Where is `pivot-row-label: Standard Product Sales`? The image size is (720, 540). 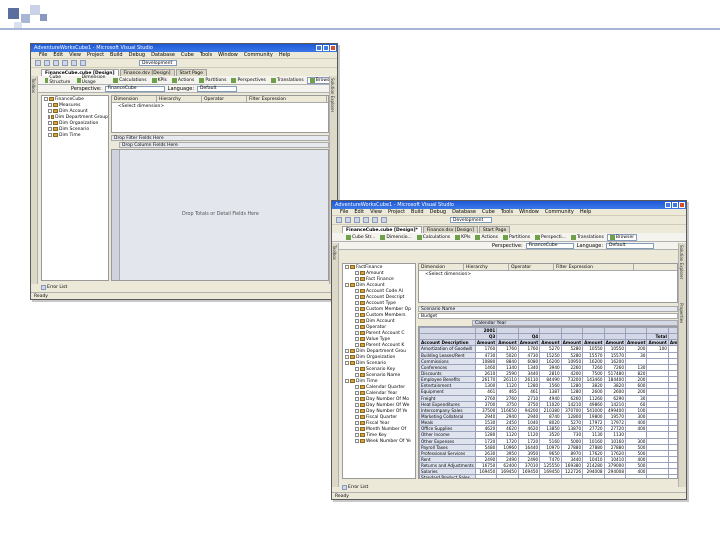 pivot-row-label: Standard Product Sales is located at coordinates (447, 476).